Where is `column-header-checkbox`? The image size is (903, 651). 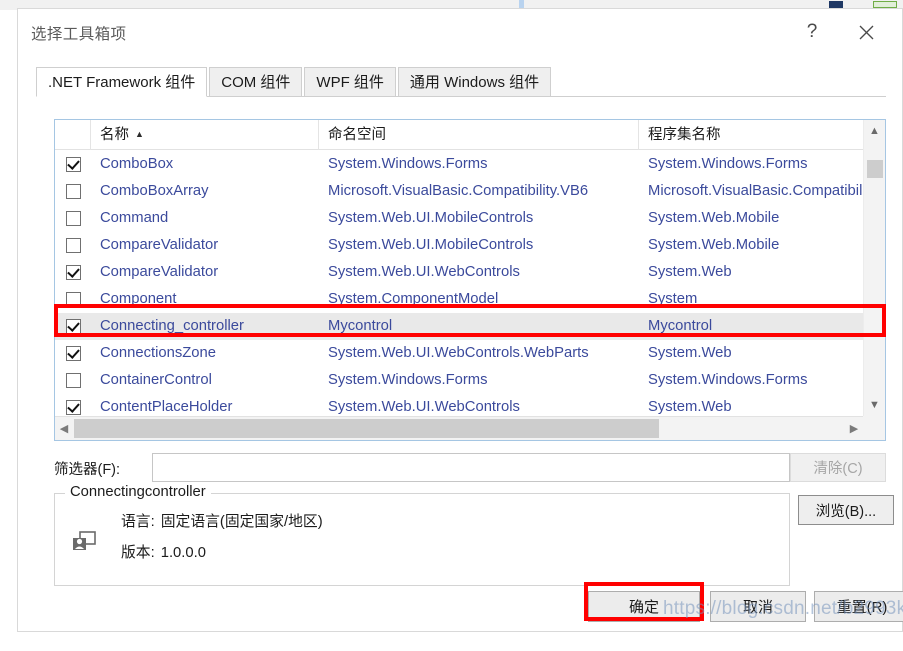 column-header-checkbox is located at coordinates (73, 135).